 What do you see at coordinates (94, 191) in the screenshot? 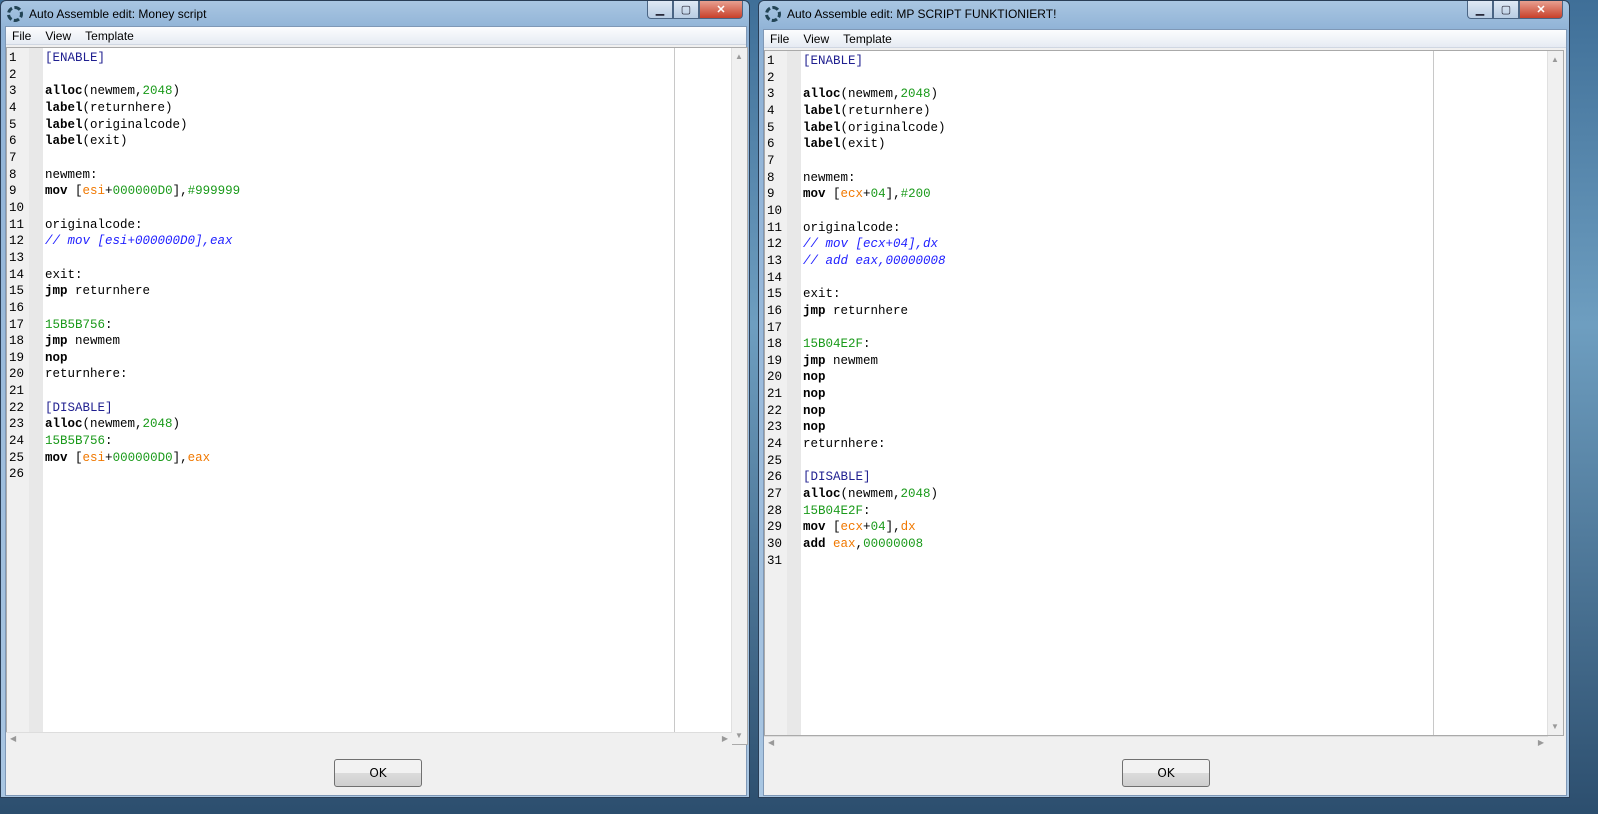
I see `code-token-reg: esi` at bounding box center [94, 191].